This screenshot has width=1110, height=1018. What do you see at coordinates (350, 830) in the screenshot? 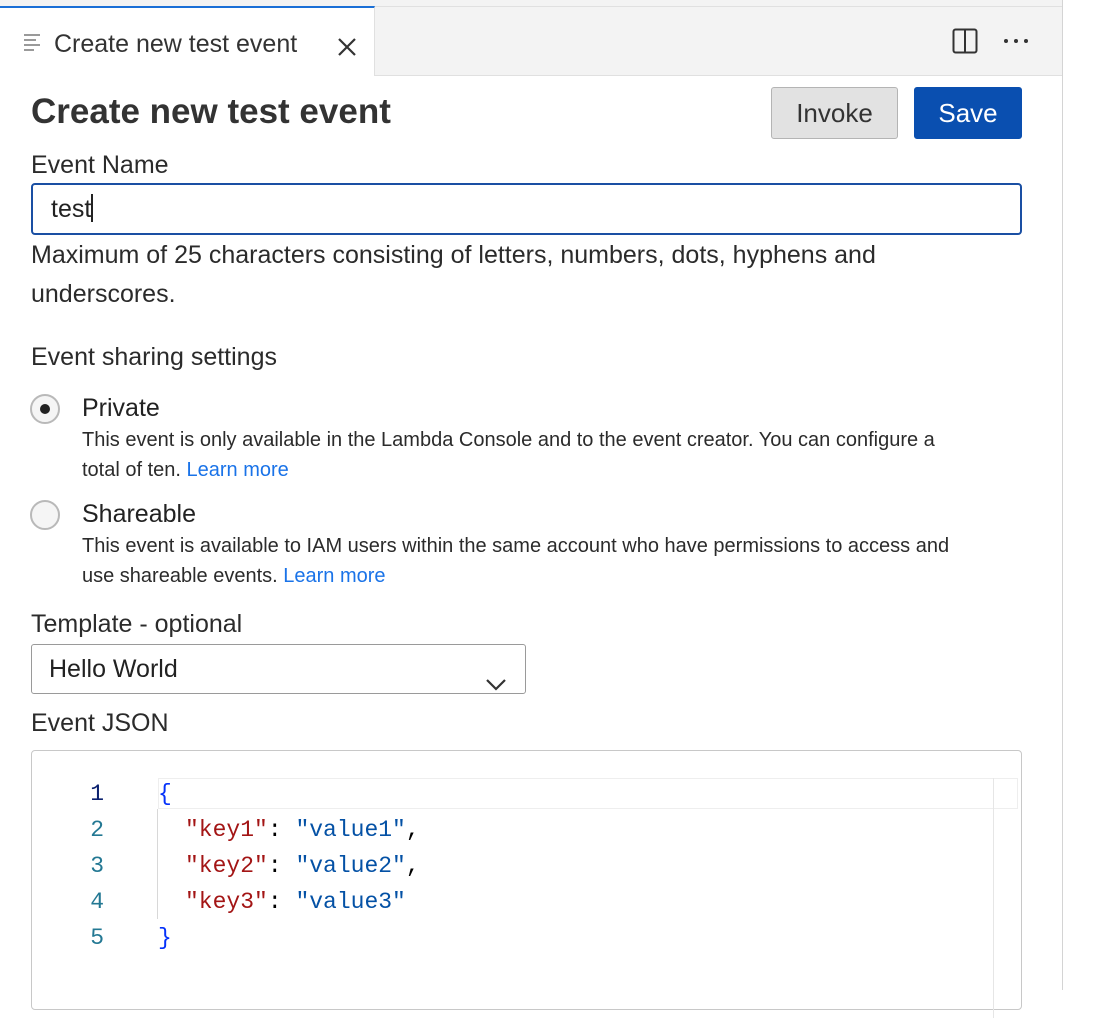
I see `json-value: "value1"` at bounding box center [350, 830].